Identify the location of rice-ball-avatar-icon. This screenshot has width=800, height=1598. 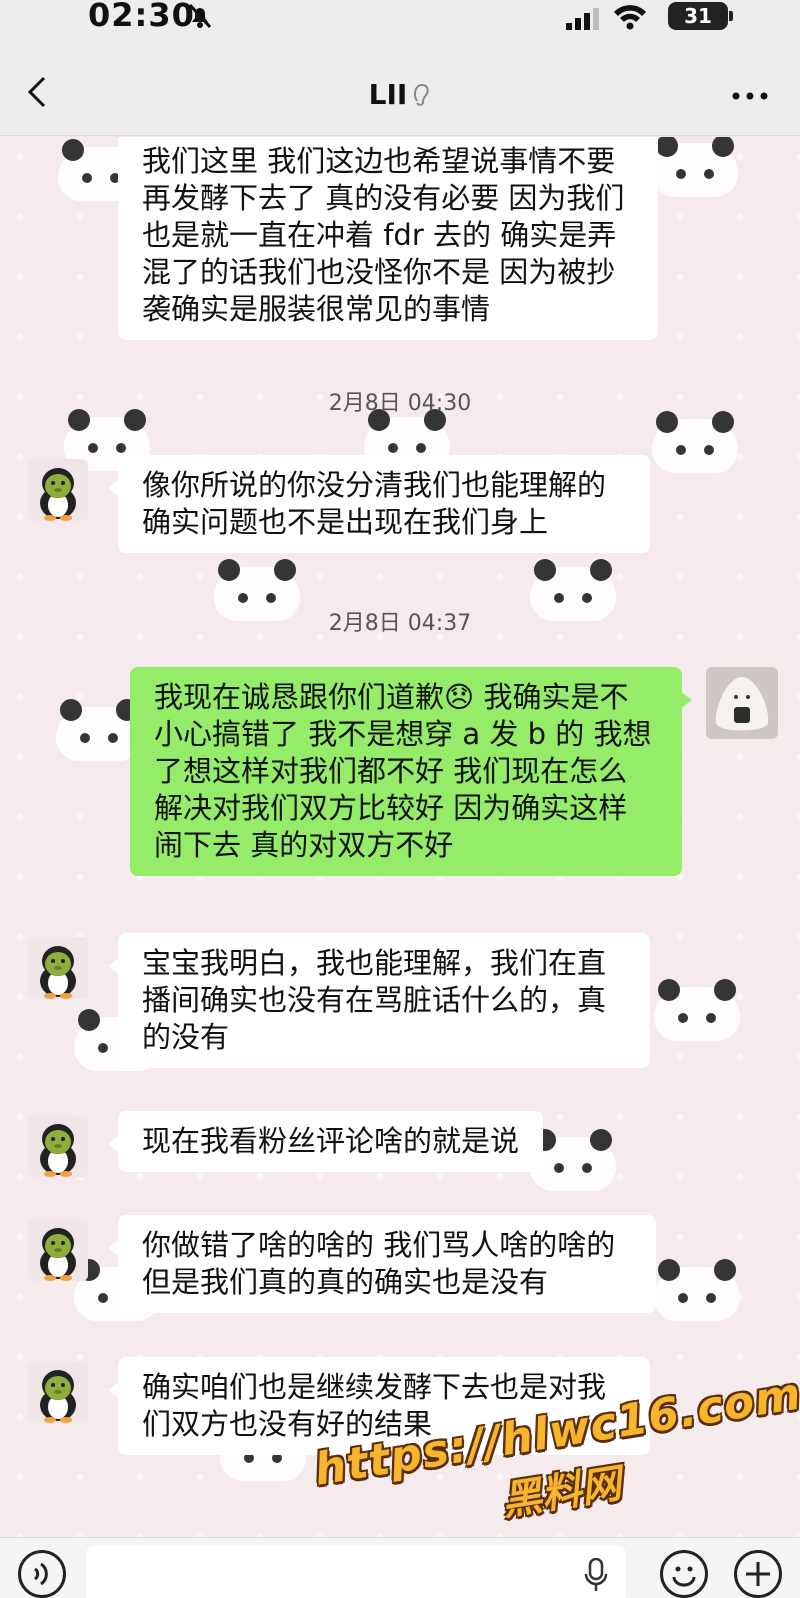
(742, 703).